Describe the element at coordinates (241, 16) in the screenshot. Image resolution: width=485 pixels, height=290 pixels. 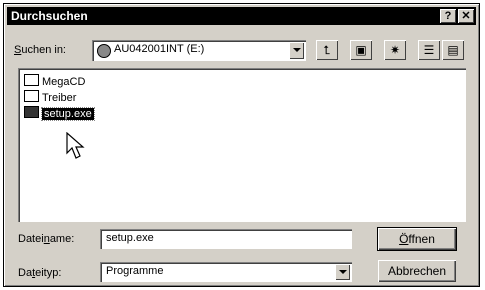
I see `title-bar: Durchsuchen ? ✕` at that location.